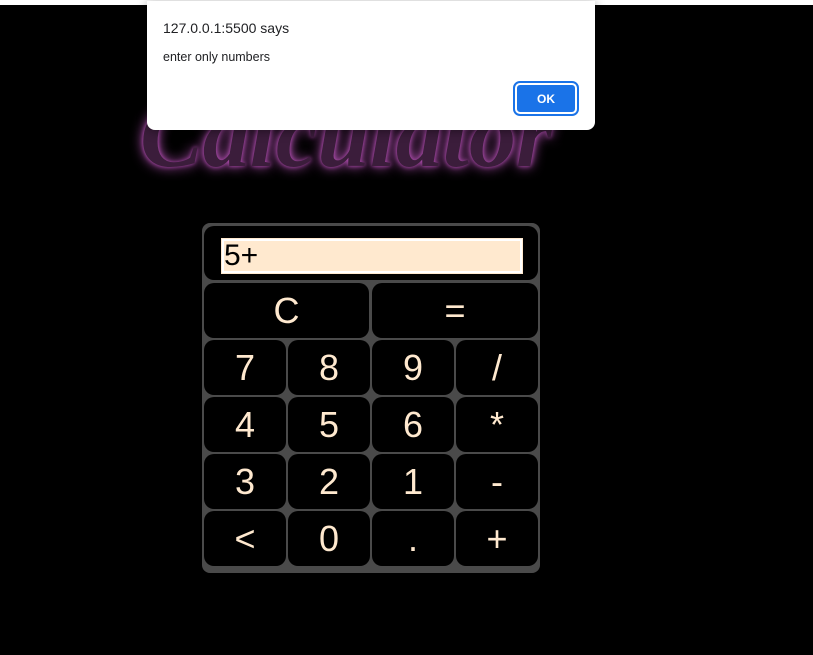 This screenshot has width=813, height=655. I want to click on clear-button: C, so click(286, 310).